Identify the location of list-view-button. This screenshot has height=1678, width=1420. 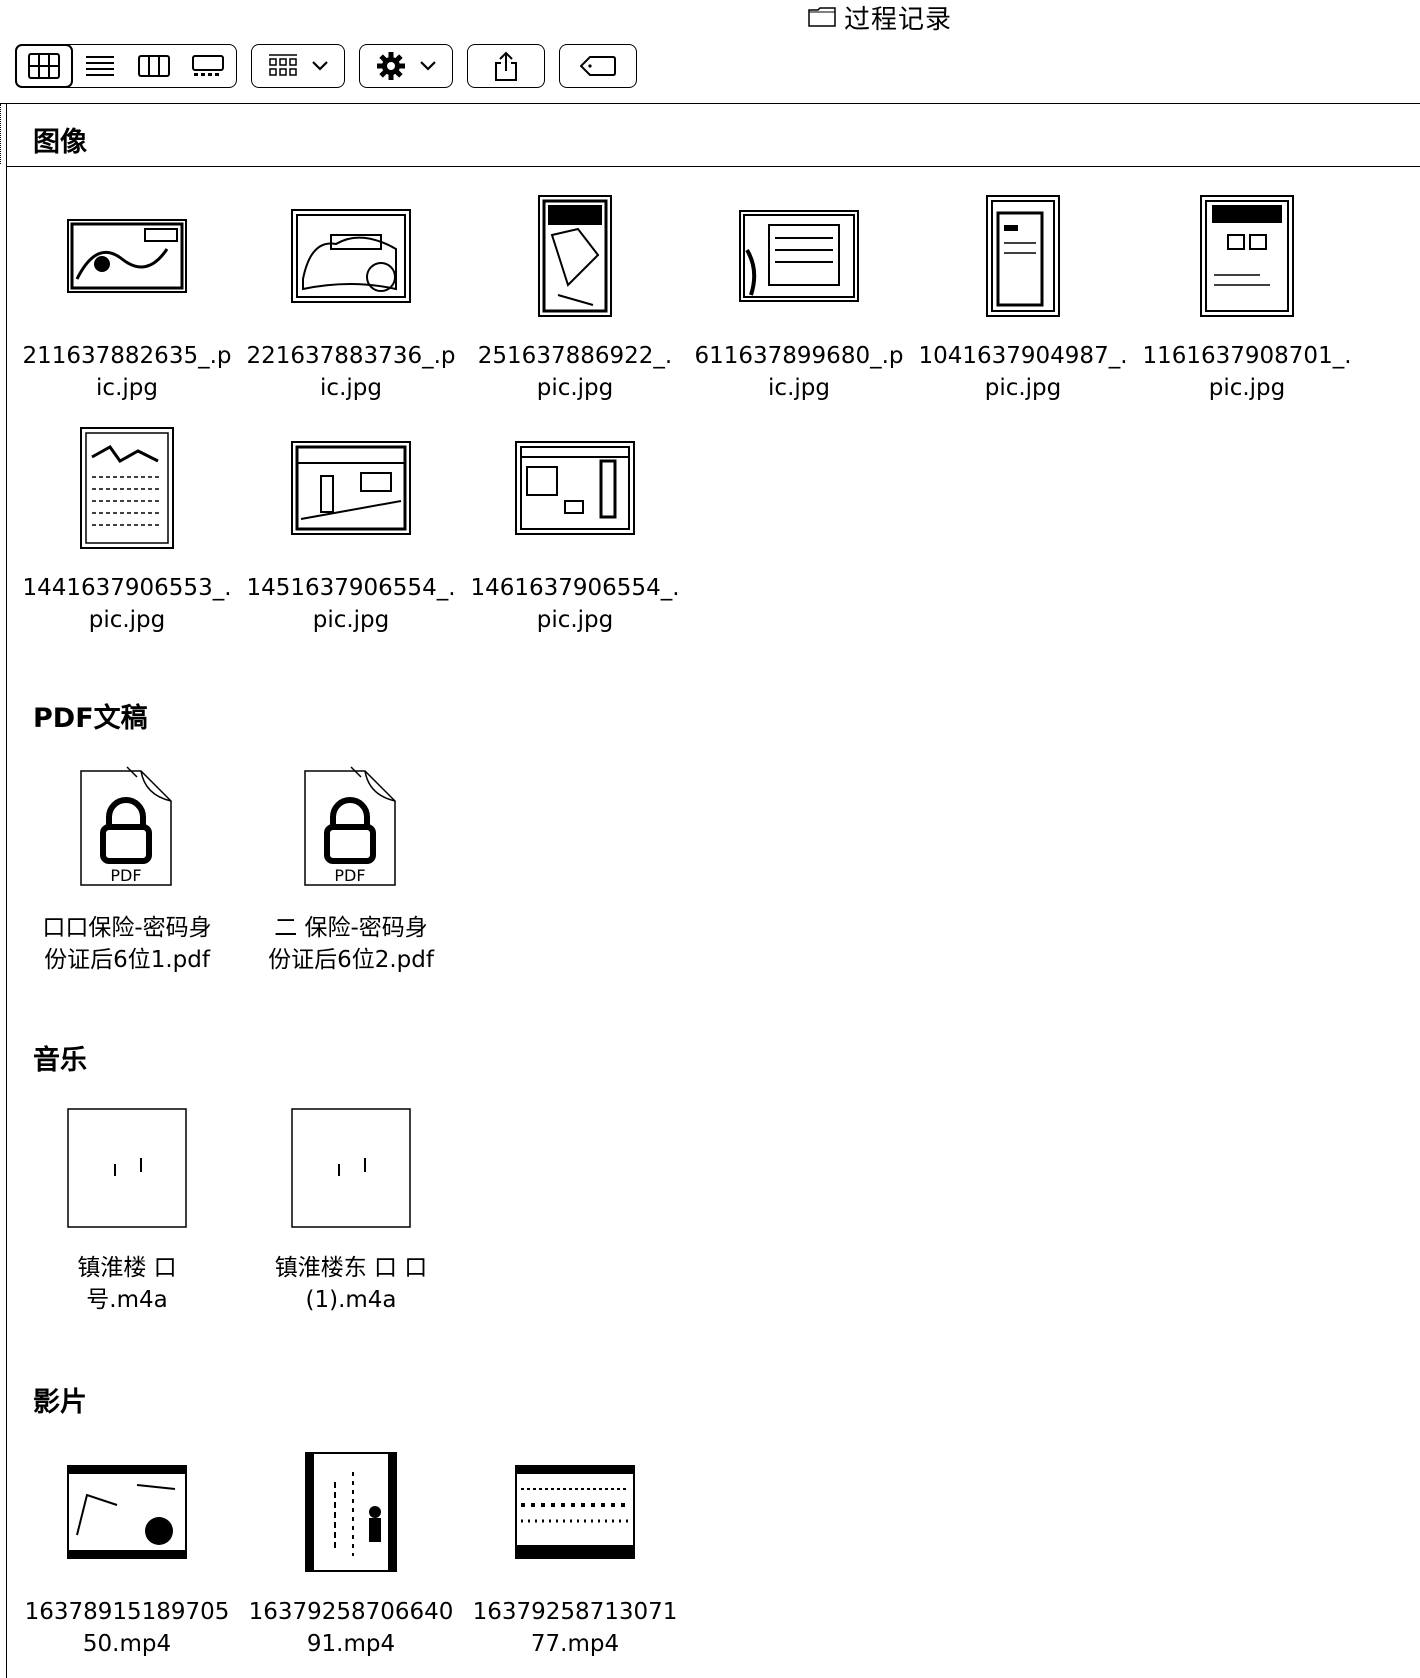
(100, 66).